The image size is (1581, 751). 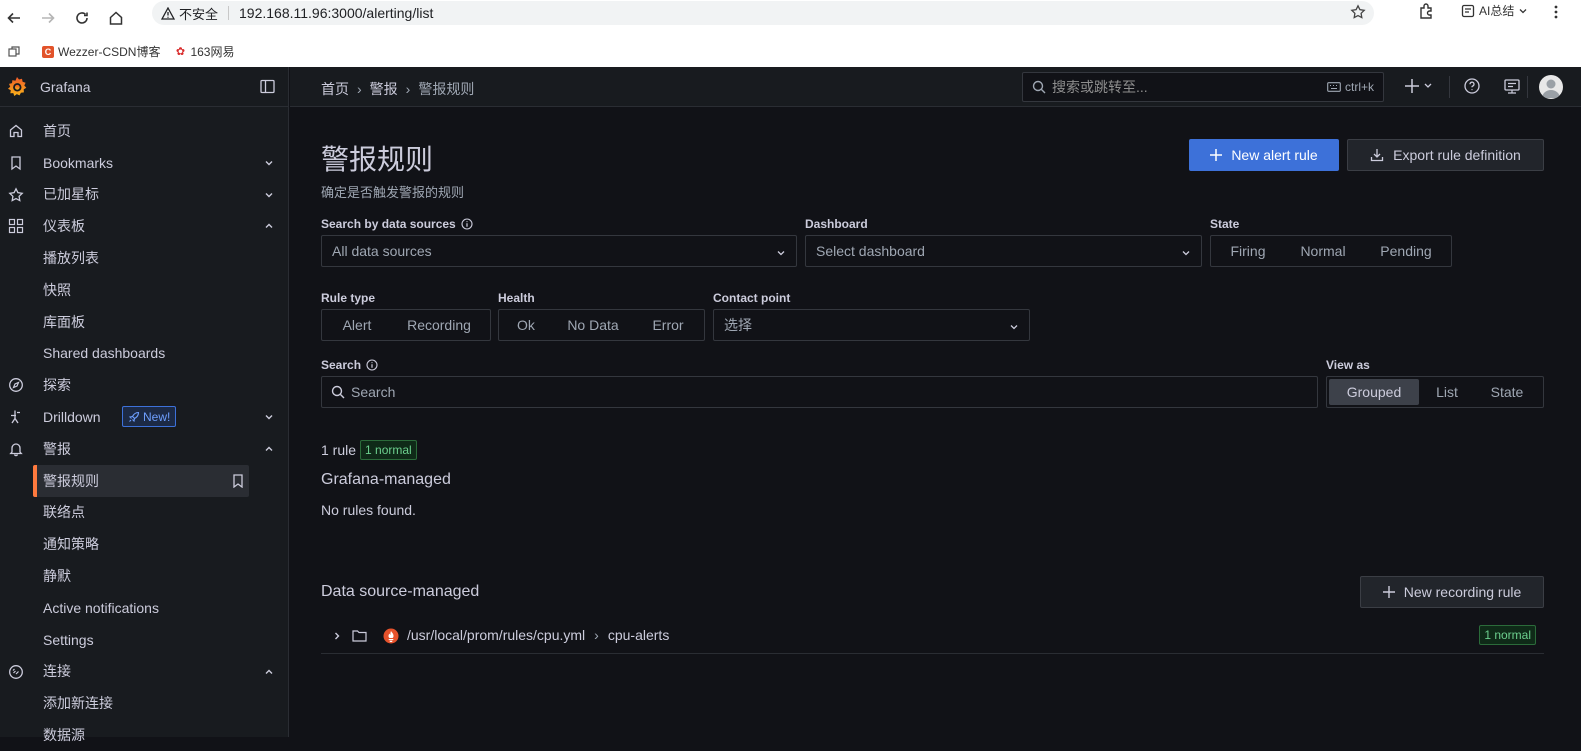 I want to click on search-label-text: Search, so click(x=341, y=365).